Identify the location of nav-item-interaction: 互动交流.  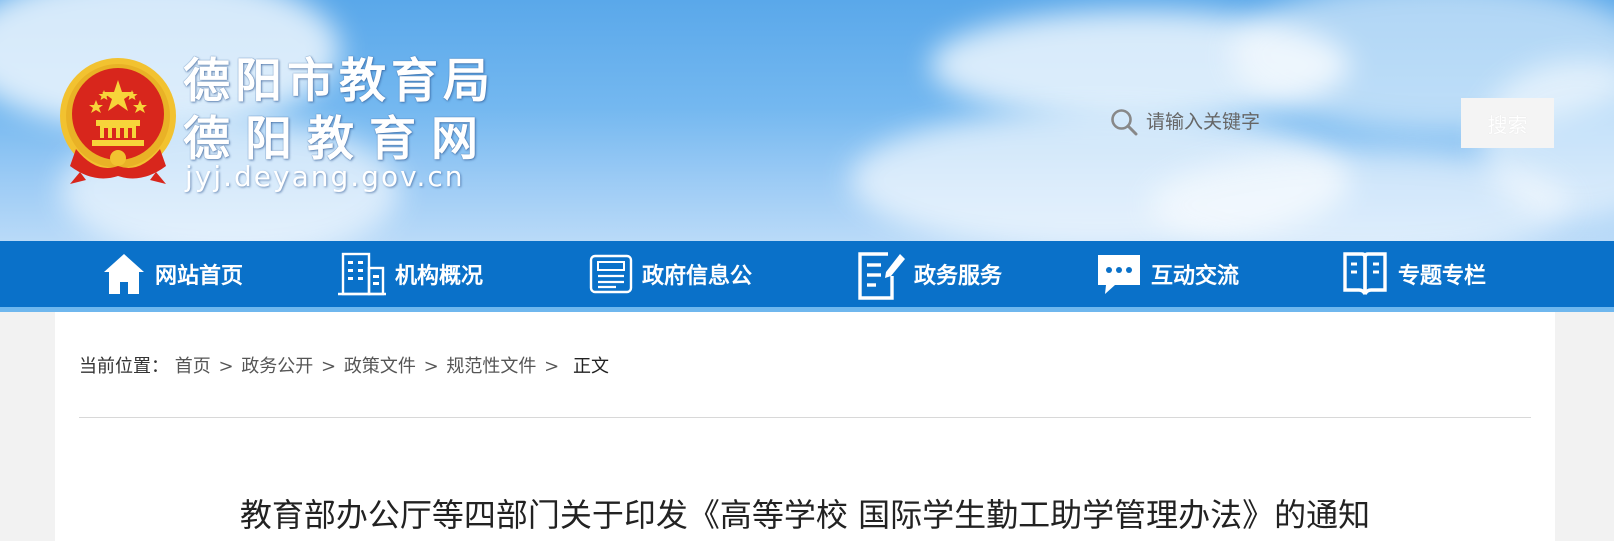
(1167, 274).